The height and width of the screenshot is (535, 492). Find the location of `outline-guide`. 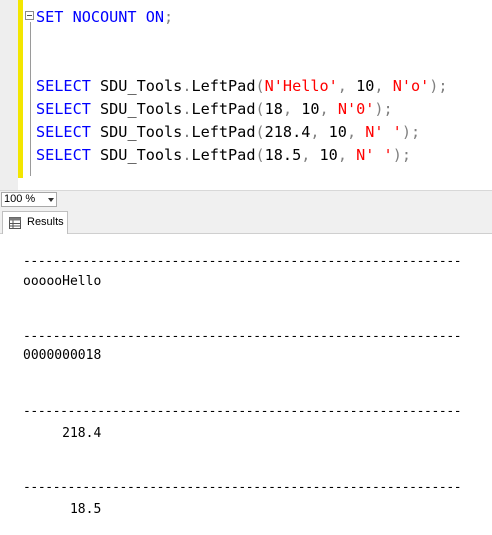

outline-guide is located at coordinates (30, 99).